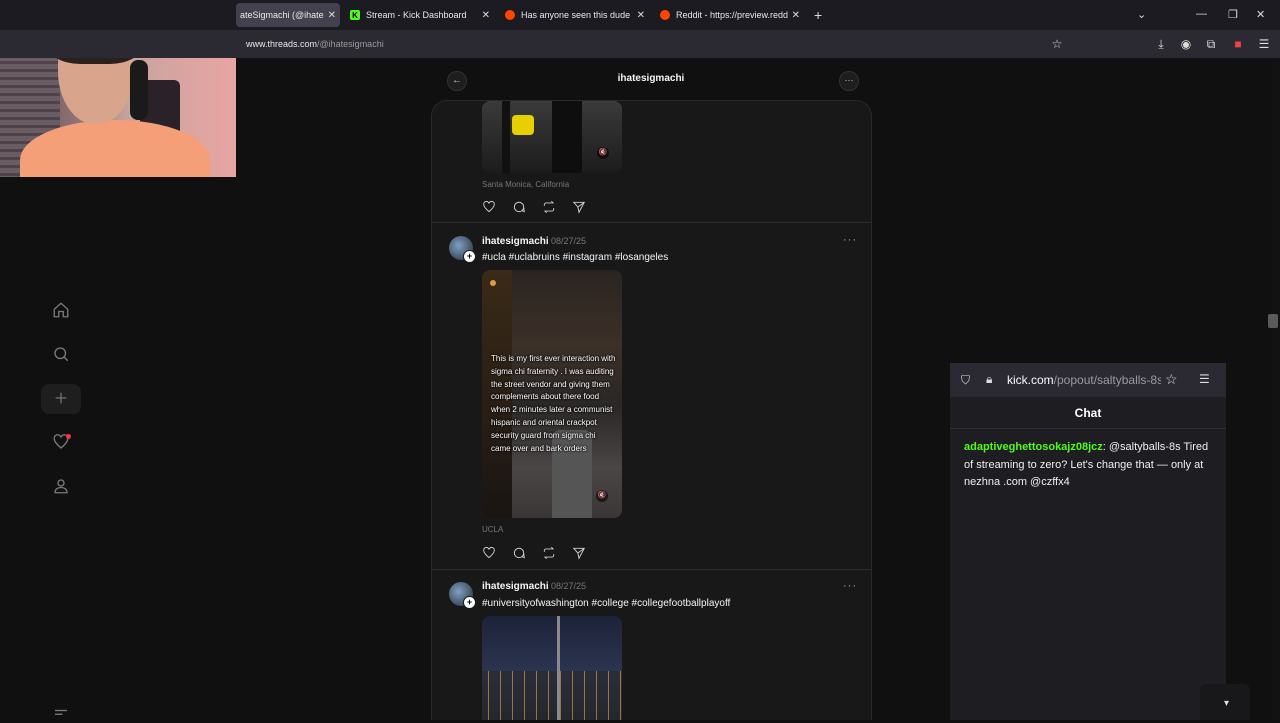 Image resolution: width=1280 pixels, height=723 pixels. What do you see at coordinates (1201, 14) in the screenshot?
I see `minimize-icon: —` at bounding box center [1201, 14].